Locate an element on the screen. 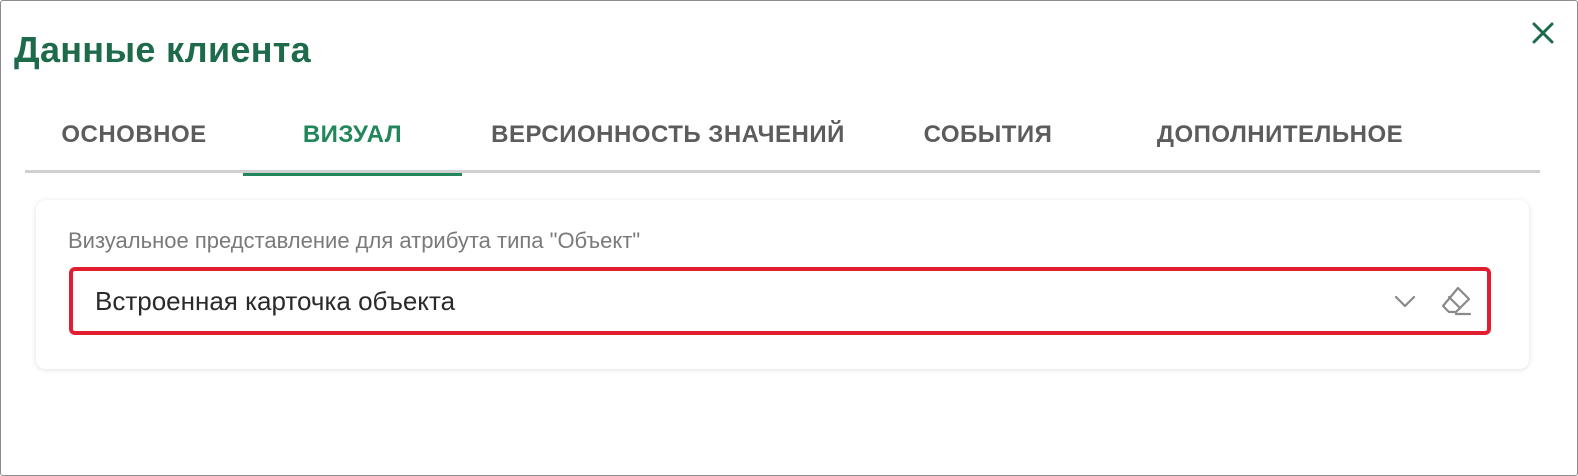 The height and width of the screenshot is (476, 1578). tab-main: ОСНОВНОЕ is located at coordinates (134, 135).